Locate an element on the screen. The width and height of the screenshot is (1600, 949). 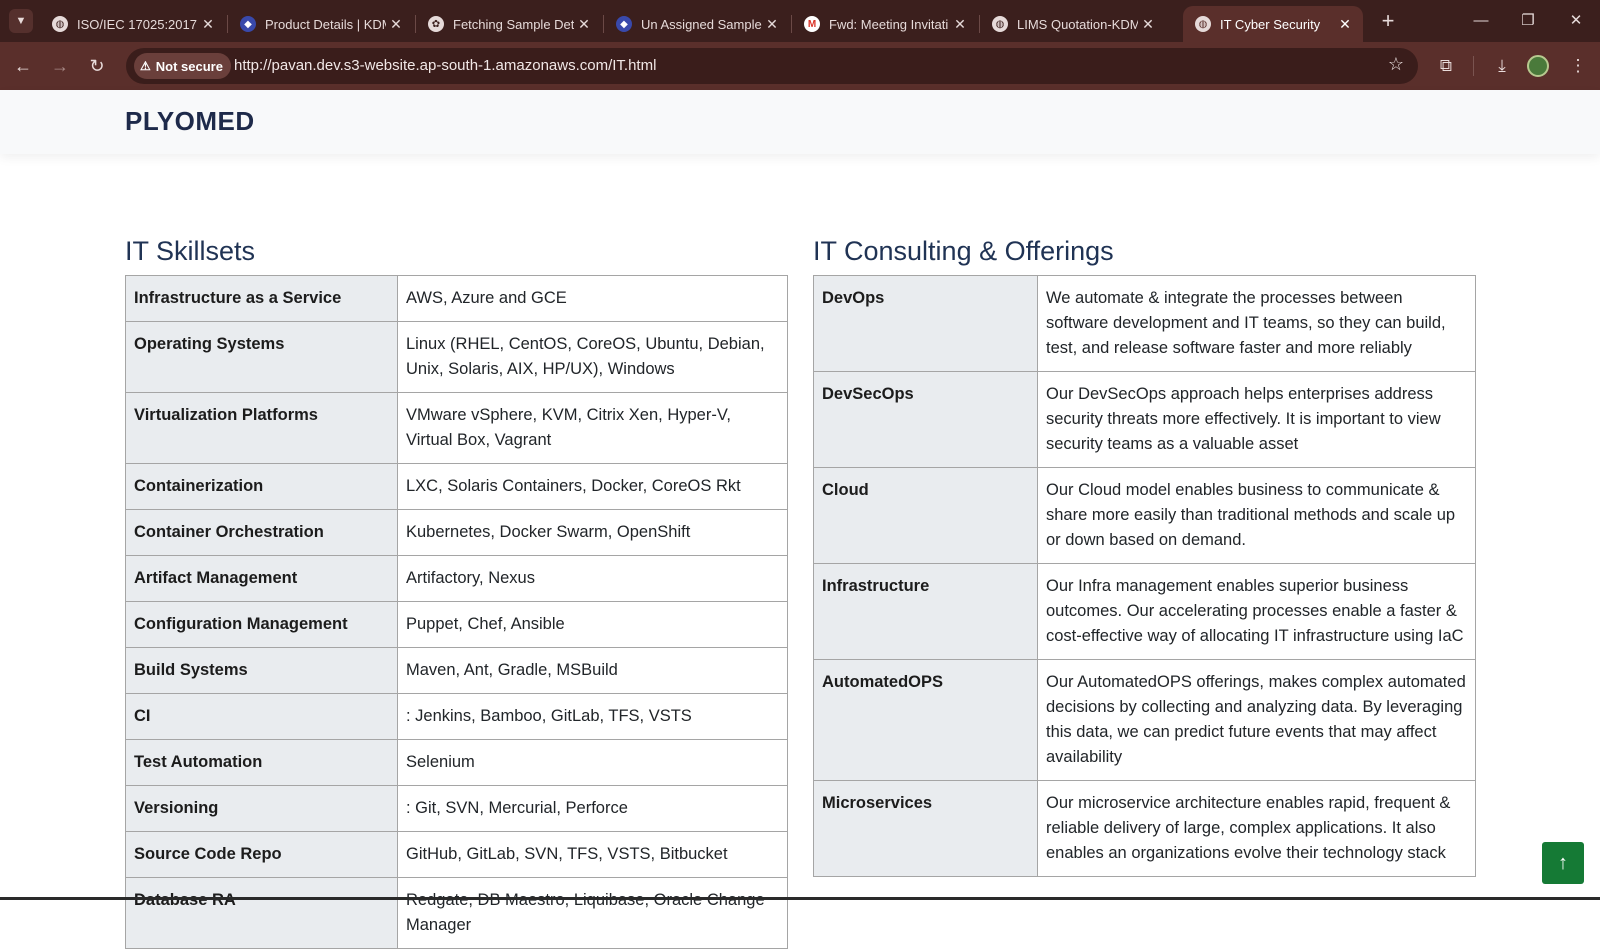
openai-icon: ✿ is located at coordinates (436, 24).